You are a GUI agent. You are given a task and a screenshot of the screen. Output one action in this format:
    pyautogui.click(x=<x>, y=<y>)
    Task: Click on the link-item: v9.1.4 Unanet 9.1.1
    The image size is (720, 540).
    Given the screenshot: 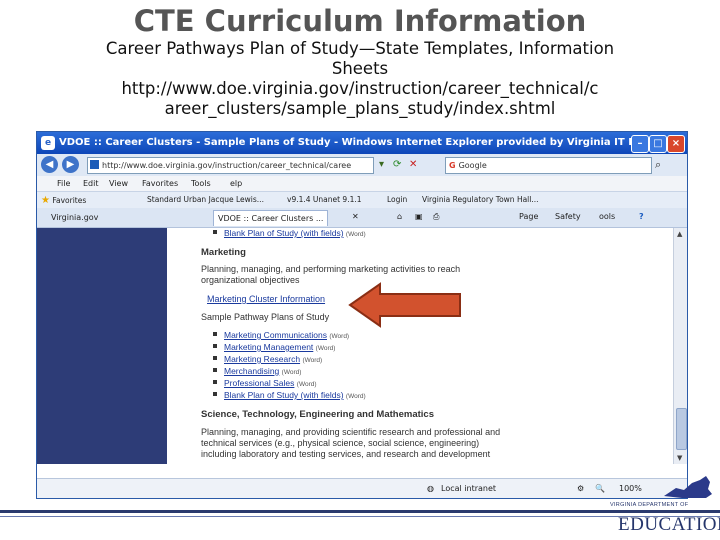 What is the action you would take?
    pyautogui.click(x=324, y=199)
    